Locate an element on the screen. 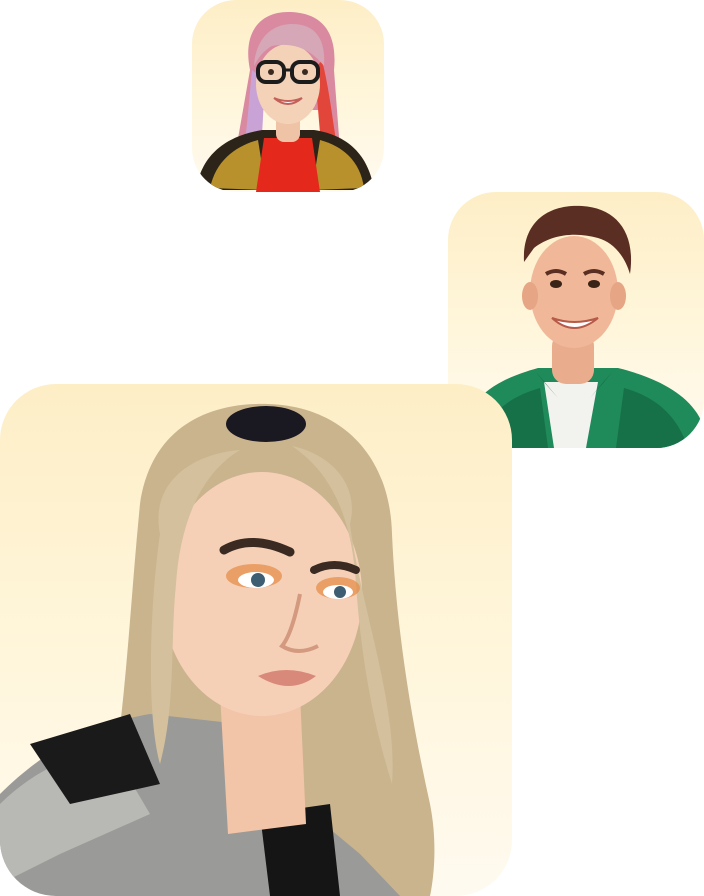 This screenshot has height=896, width=704. portrait-card-woman-glasses is located at coordinates (288, 96).